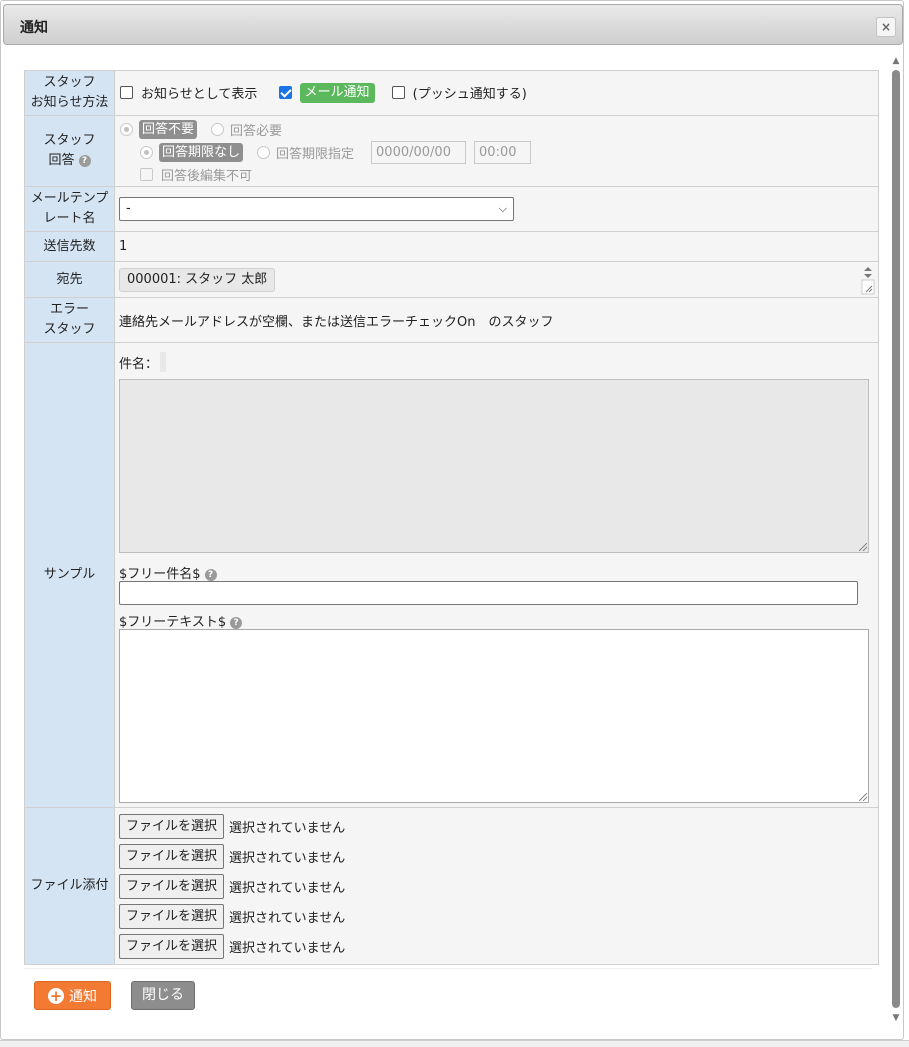 This screenshot has height=1047, width=909. I want to click on vertical-scrollbar: ▲ ▼, so click(896, 541).